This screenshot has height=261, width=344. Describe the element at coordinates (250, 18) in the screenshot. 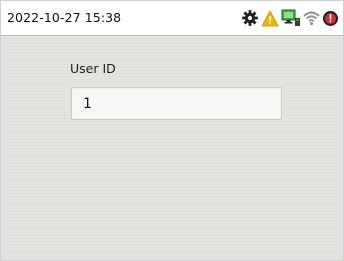

I see `settings-gear-icon` at that location.